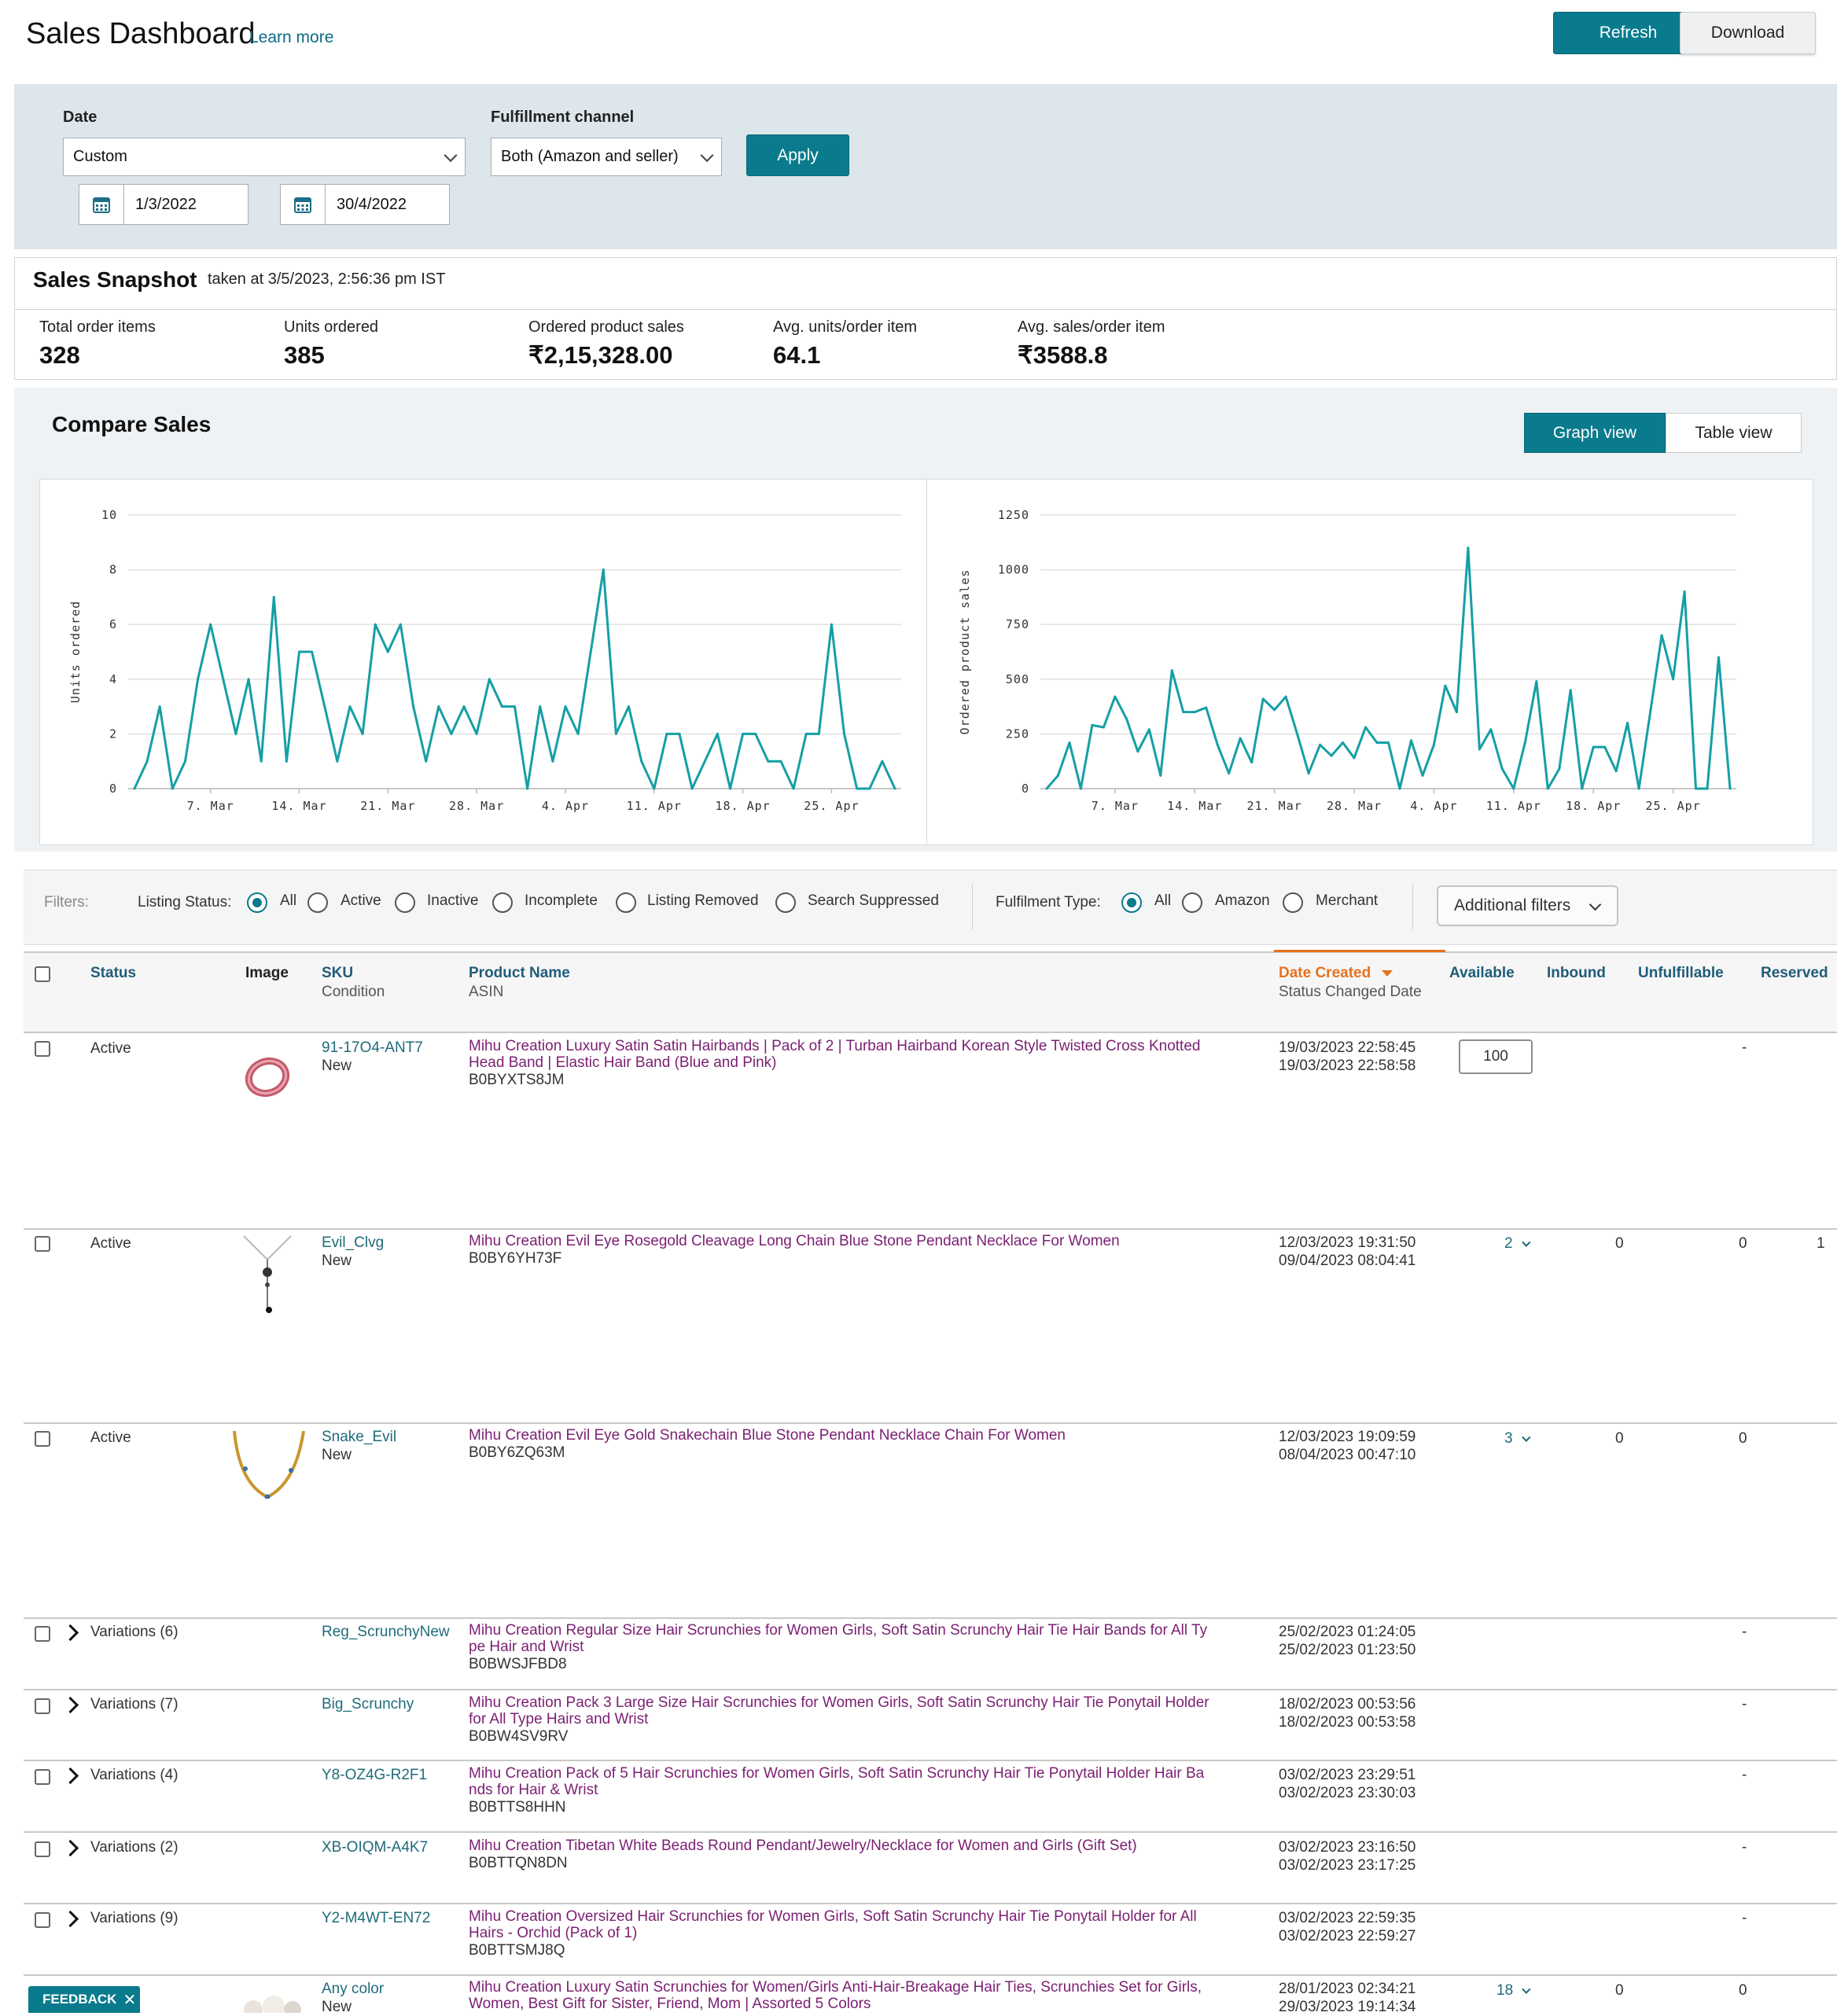  Describe the element at coordinates (519, 973) in the screenshot. I see `header-product-name: Product Name` at that location.